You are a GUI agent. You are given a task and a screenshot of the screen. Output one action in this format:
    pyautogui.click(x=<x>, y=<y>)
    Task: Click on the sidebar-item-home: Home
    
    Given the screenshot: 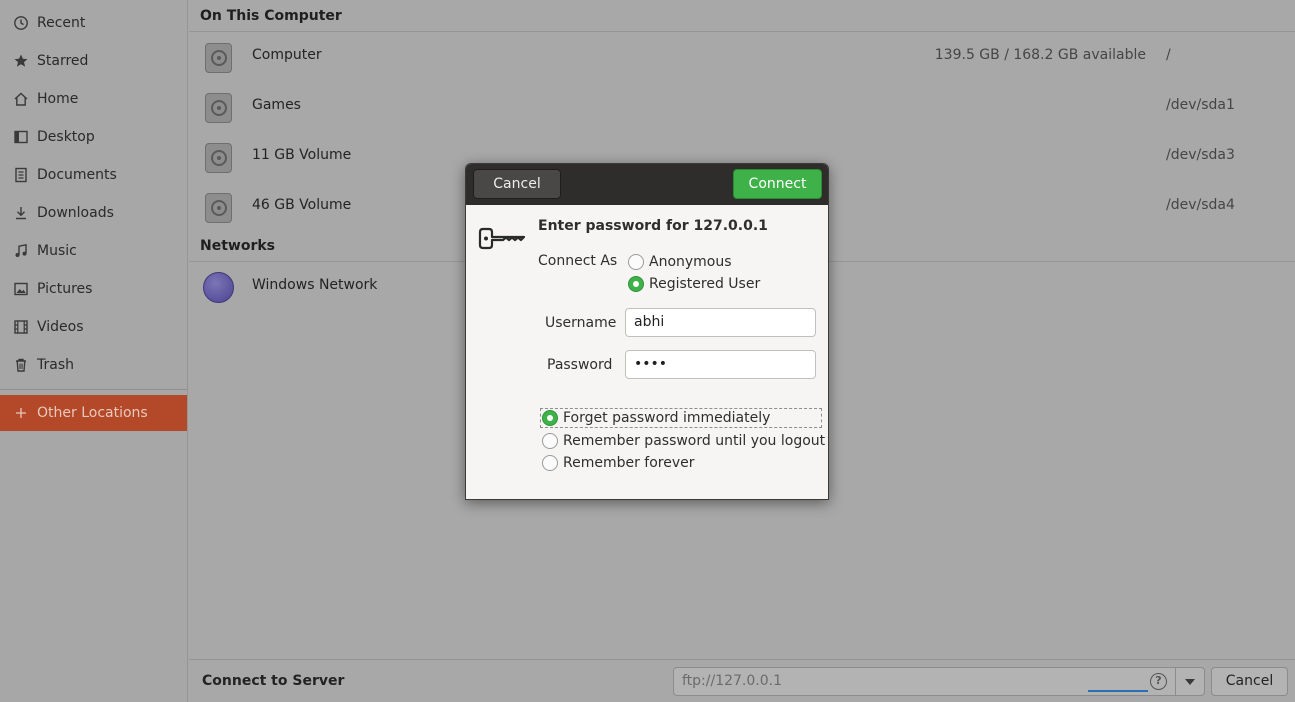 What is the action you would take?
    pyautogui.click(x=93, y=99)
    